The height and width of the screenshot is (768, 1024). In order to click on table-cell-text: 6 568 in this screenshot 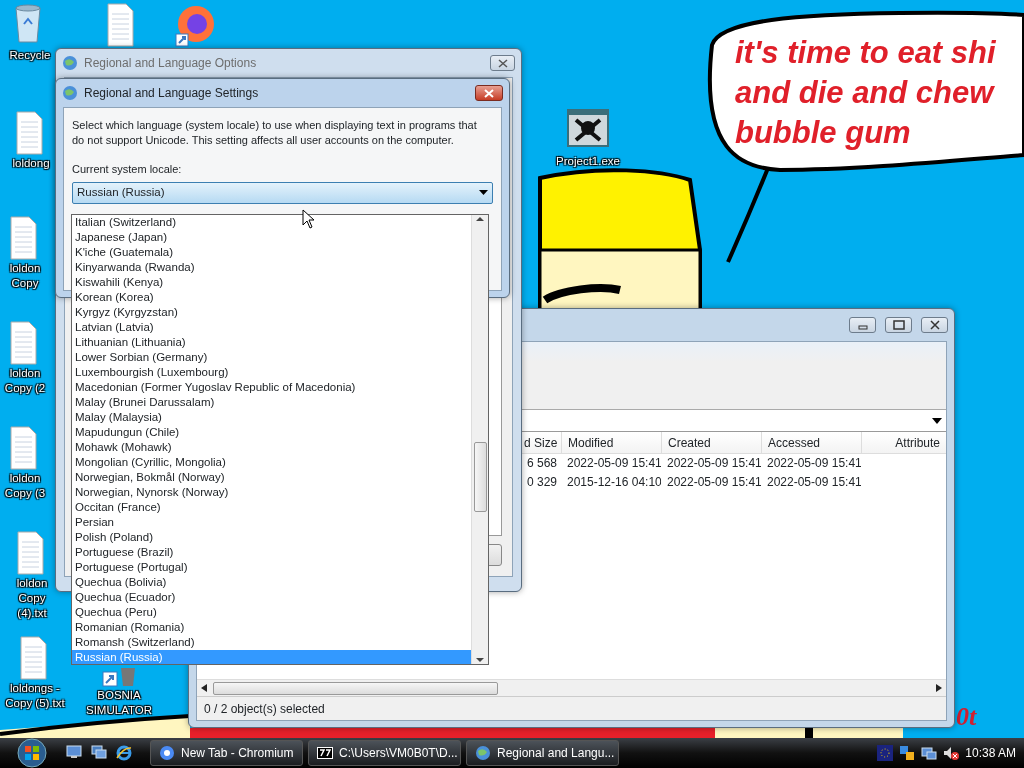, I will do `click(541, 463)`.